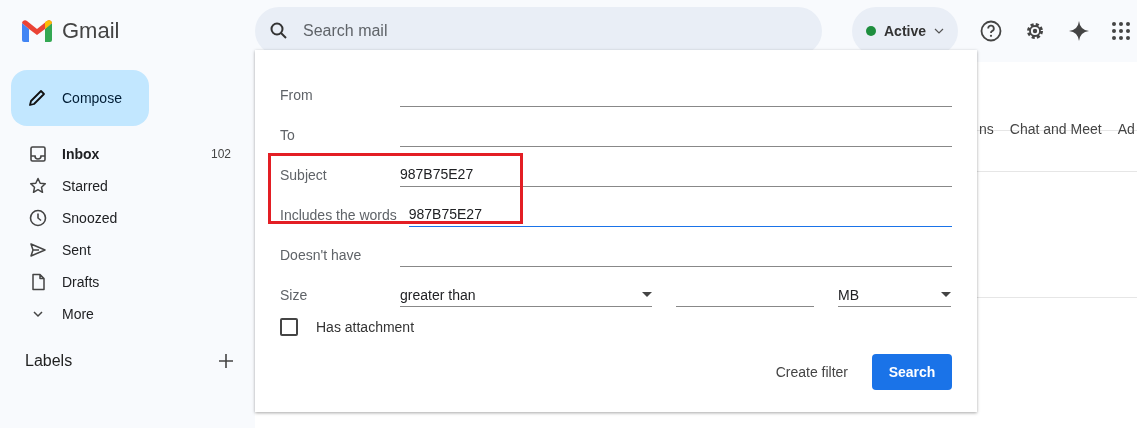 The height and width of the screenshot is (428, 1137). Describe the element at coordinates (226, 361) in the screenshot. I see `plus-icon` at that location.